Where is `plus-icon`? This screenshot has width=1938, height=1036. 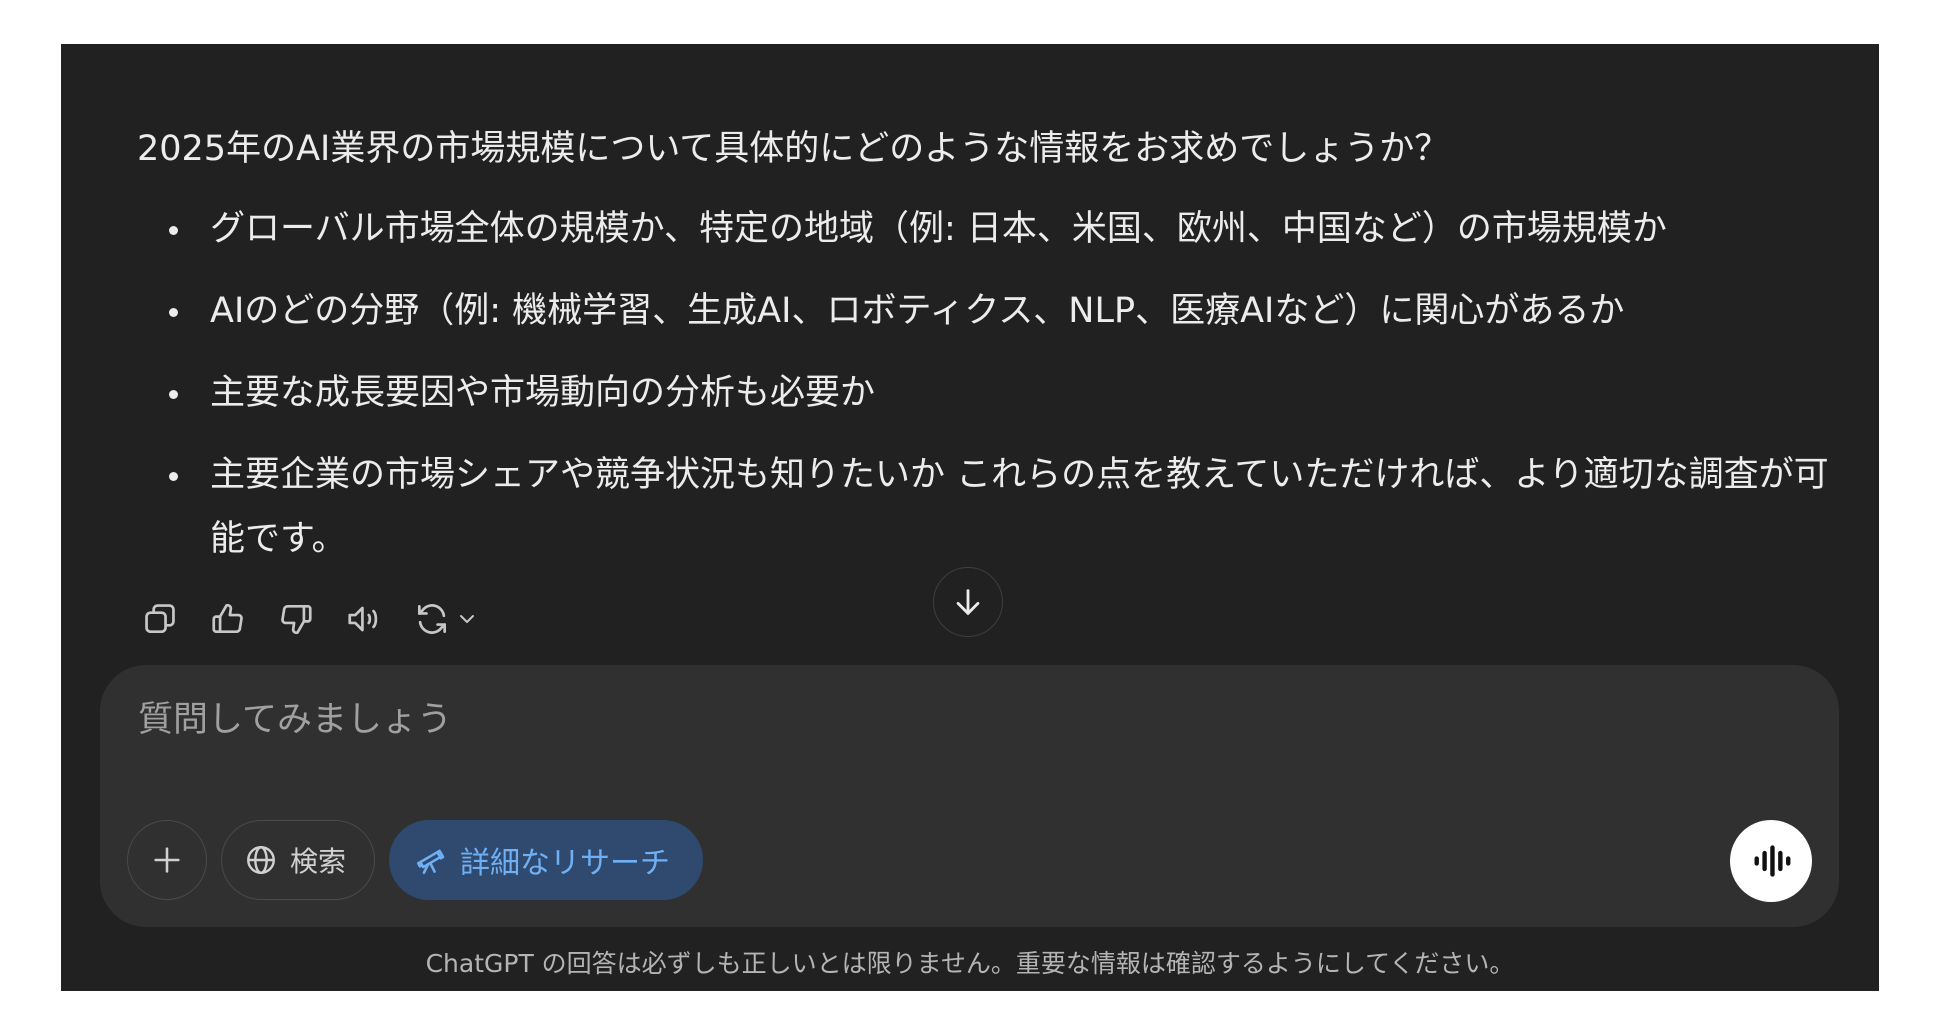 plus-icon is located at coordinates (167, 860).